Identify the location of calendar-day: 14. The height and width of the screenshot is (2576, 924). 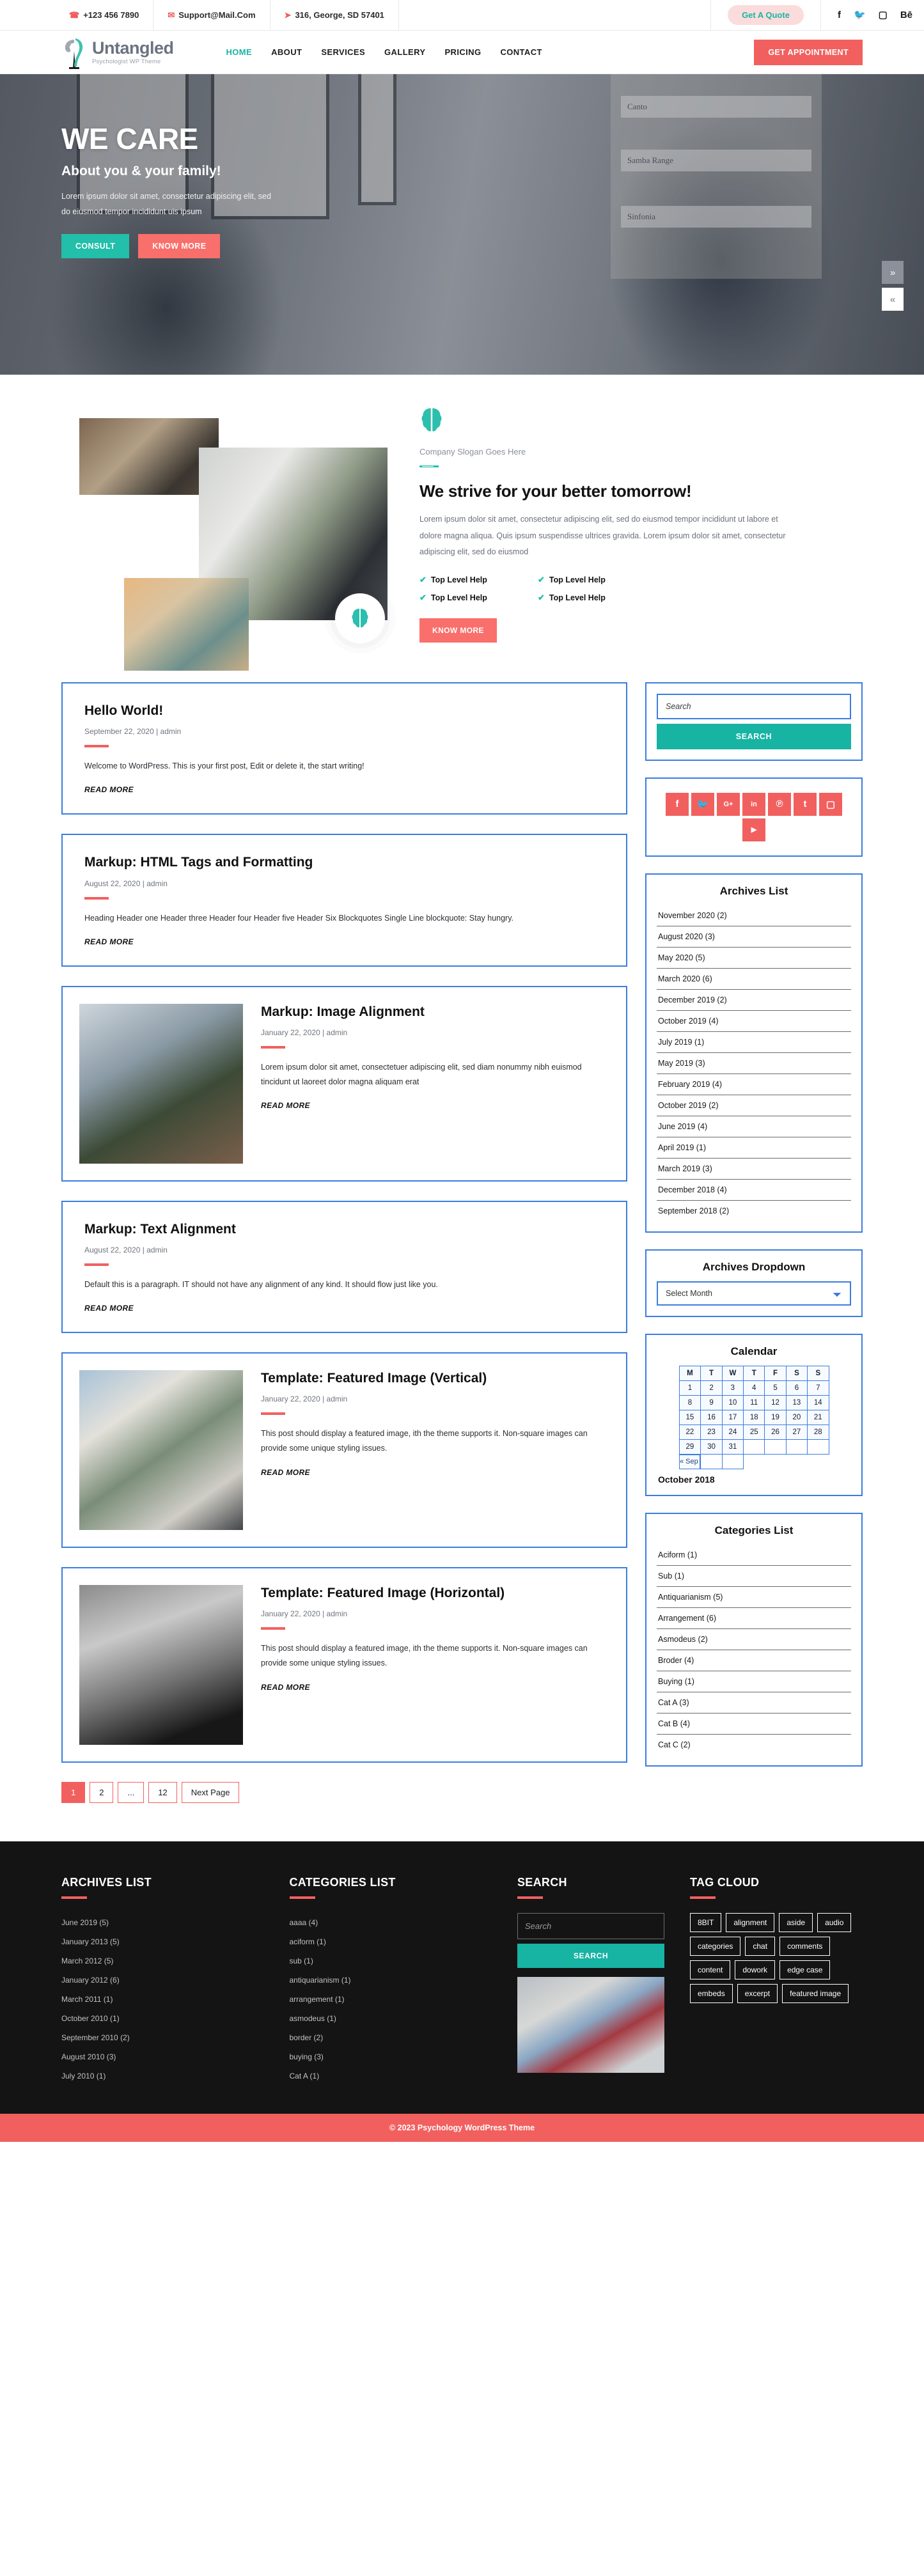
(818, 1402).